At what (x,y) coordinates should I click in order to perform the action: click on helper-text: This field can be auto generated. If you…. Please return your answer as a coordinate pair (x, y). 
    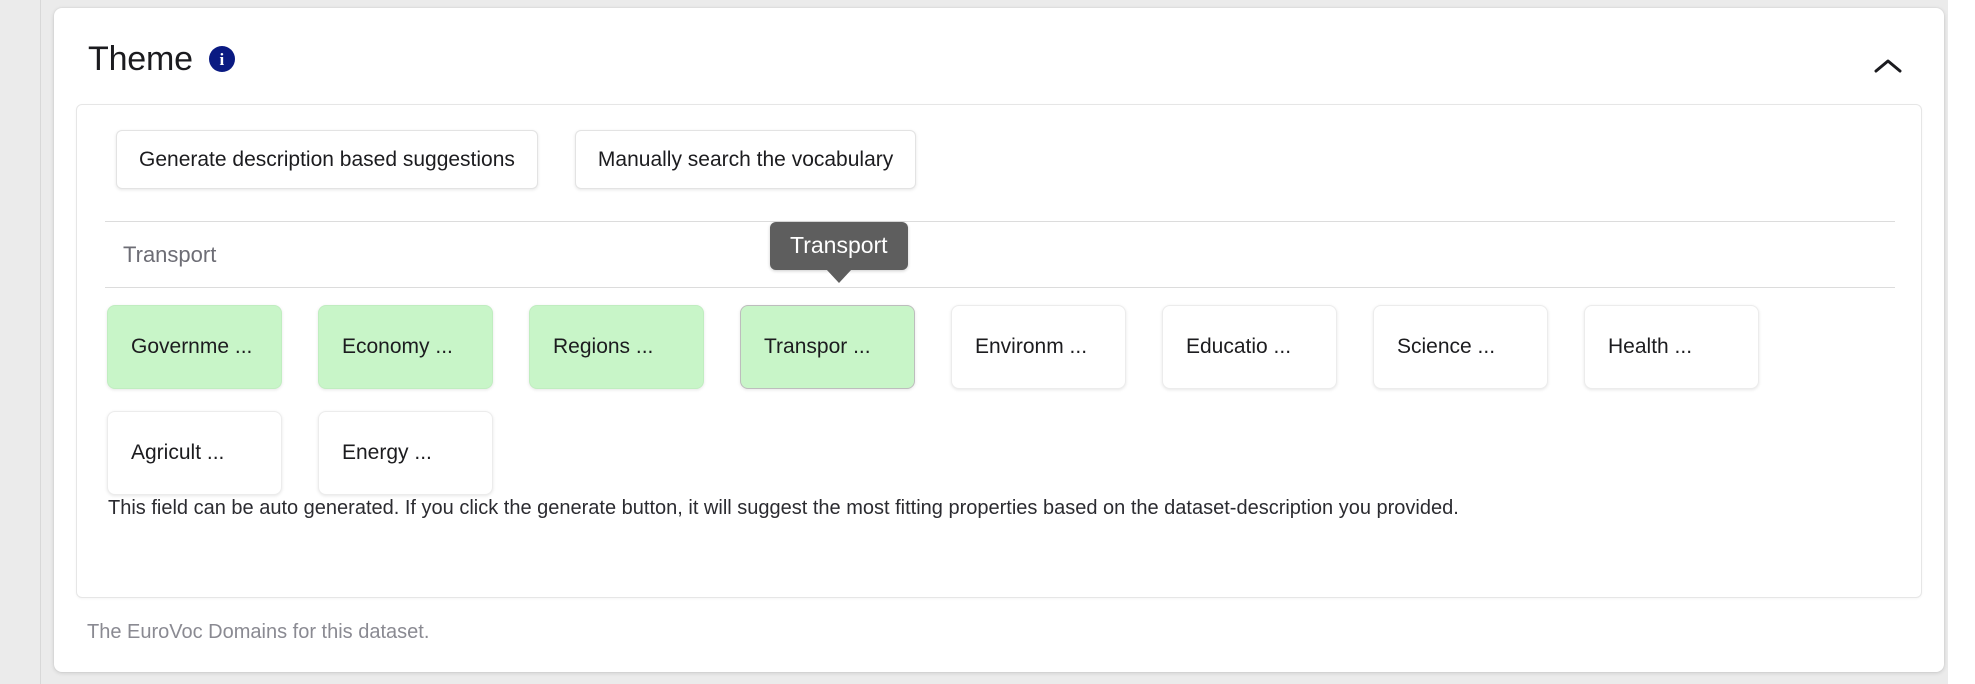
    Looking at the image, I should click on (783, 508).